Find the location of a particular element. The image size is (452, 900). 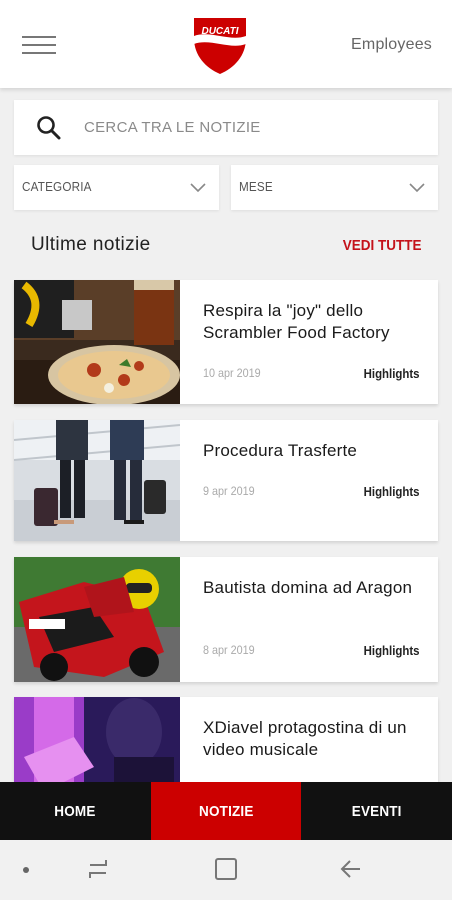

category-dropdown: CATEGORIA is located at coordinates (116, 187).